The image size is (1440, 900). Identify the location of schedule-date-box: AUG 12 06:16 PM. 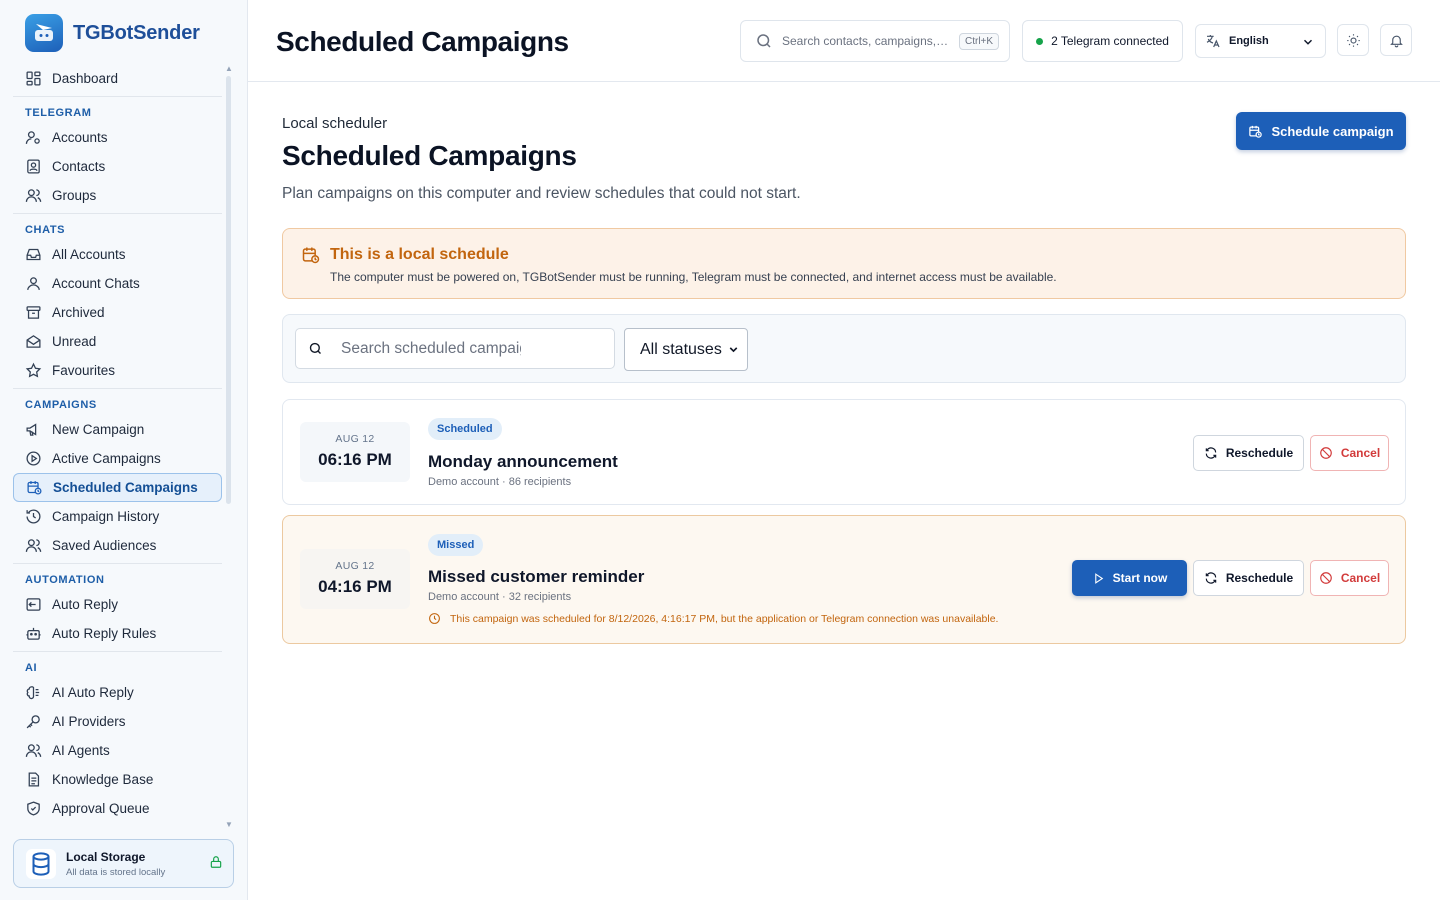
(355, 452).